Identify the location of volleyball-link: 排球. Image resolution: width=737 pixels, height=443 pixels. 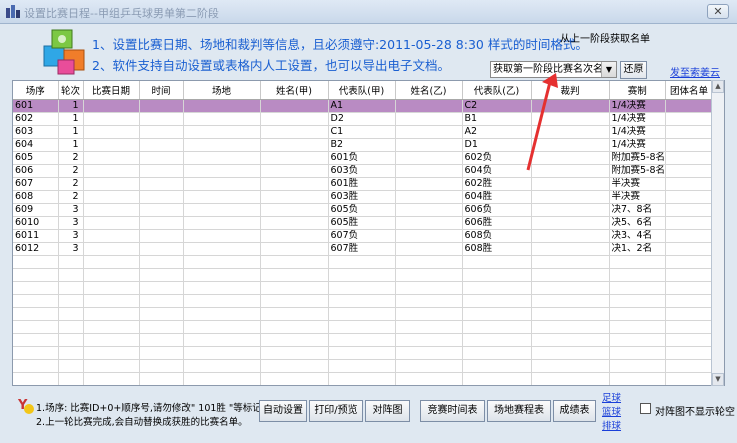
(611, 425).